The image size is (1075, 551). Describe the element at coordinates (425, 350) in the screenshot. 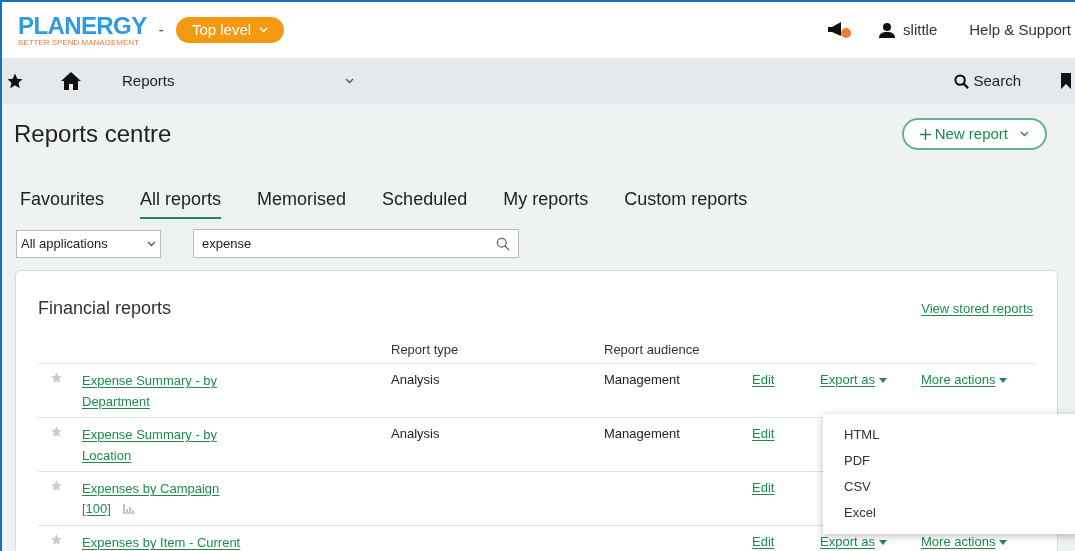

I see `column-header: Report type` at that location.